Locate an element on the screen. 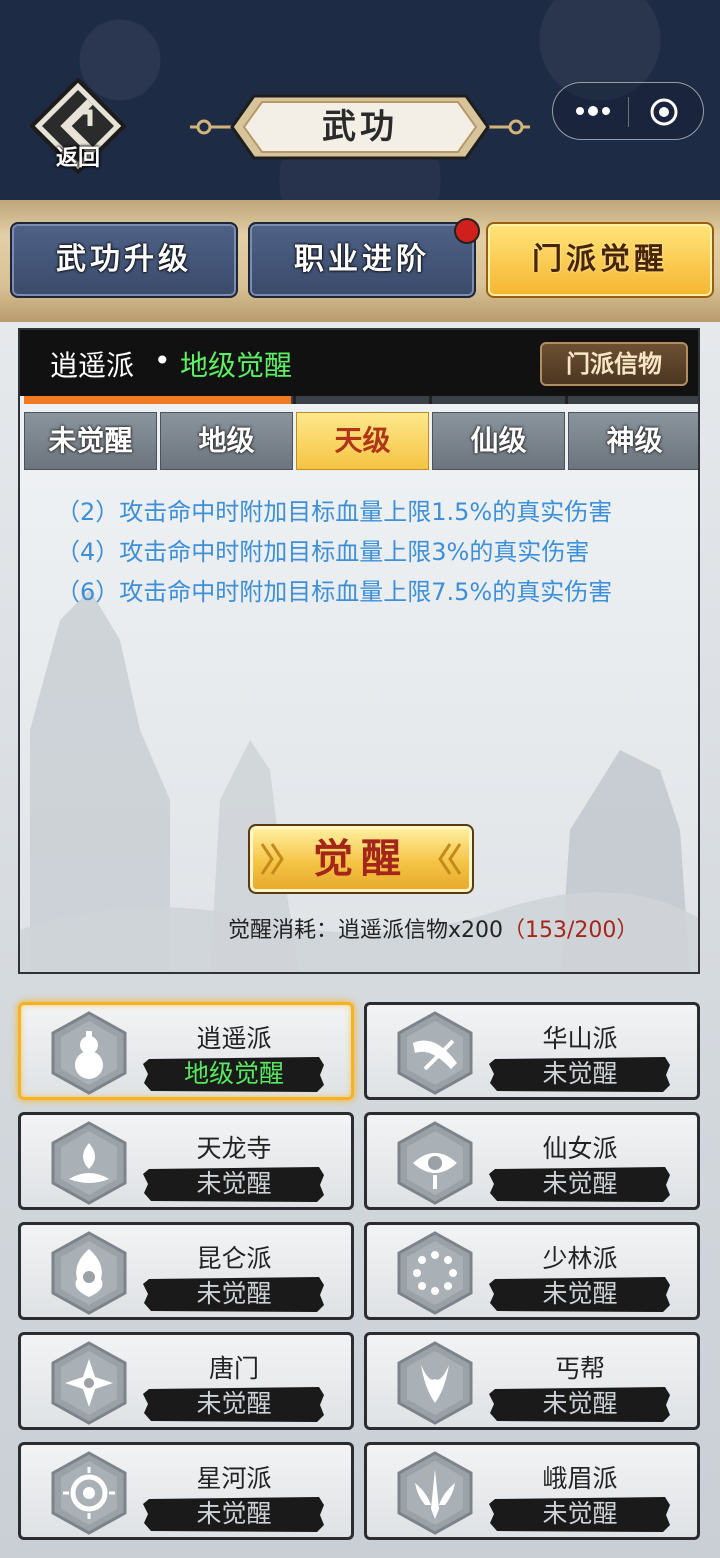 This screenshot has width=720, height=1558. tab-skill-upgrade: 武功升级 is located at coordinates (124, 260).